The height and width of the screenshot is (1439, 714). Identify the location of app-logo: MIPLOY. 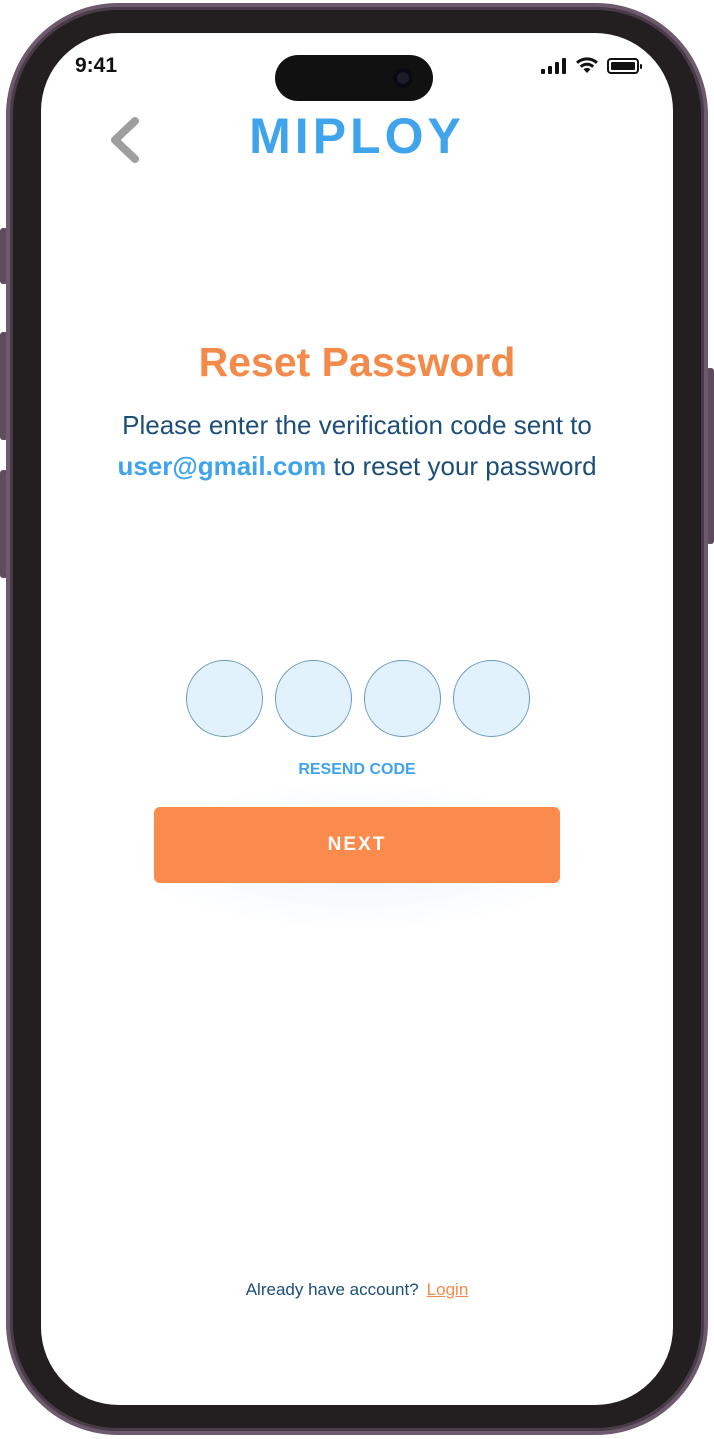
(357, 136).